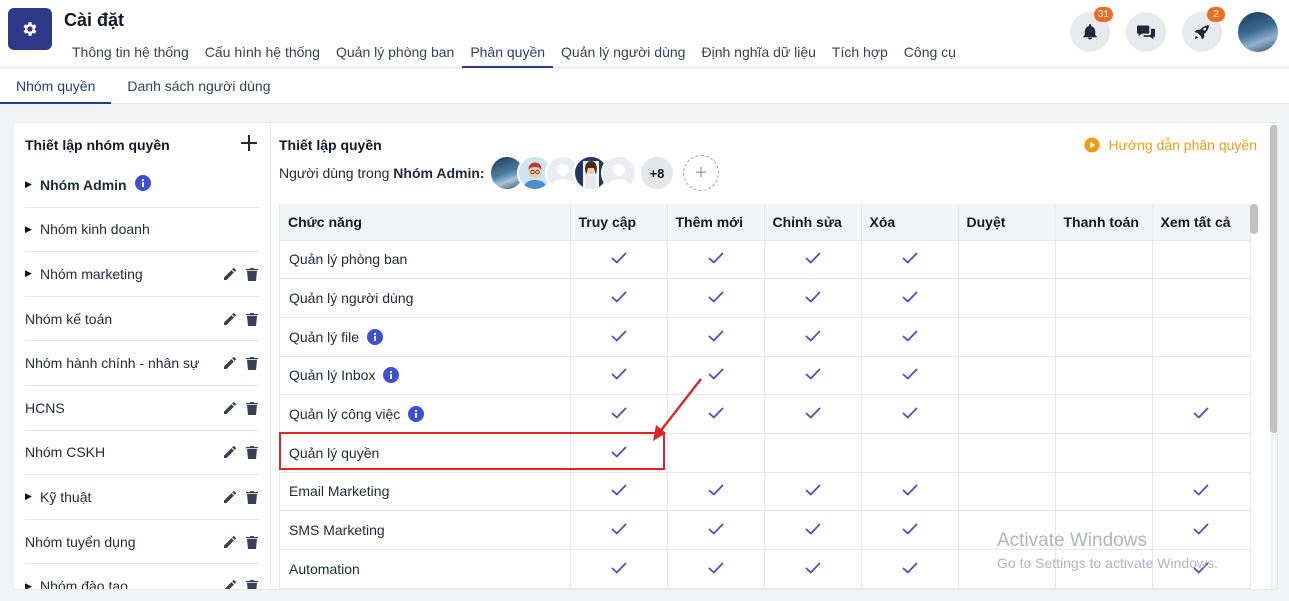  What do you see at coordinates (142, 576) in the screenshot?
I see `group-item: ▶ Nhóm đào tạo` at bounding box center [142, 576].